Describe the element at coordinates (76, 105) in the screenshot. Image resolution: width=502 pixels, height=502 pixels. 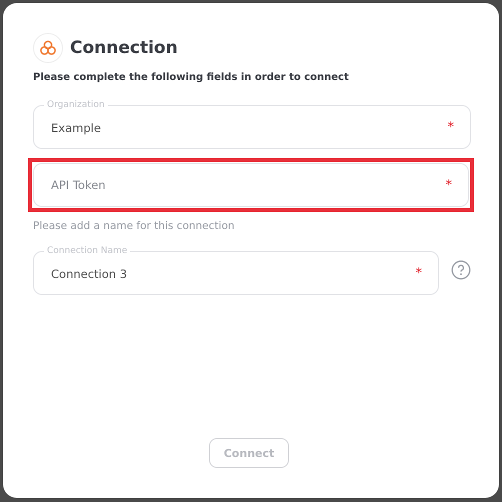
I see `field-label: Organization` at that location.